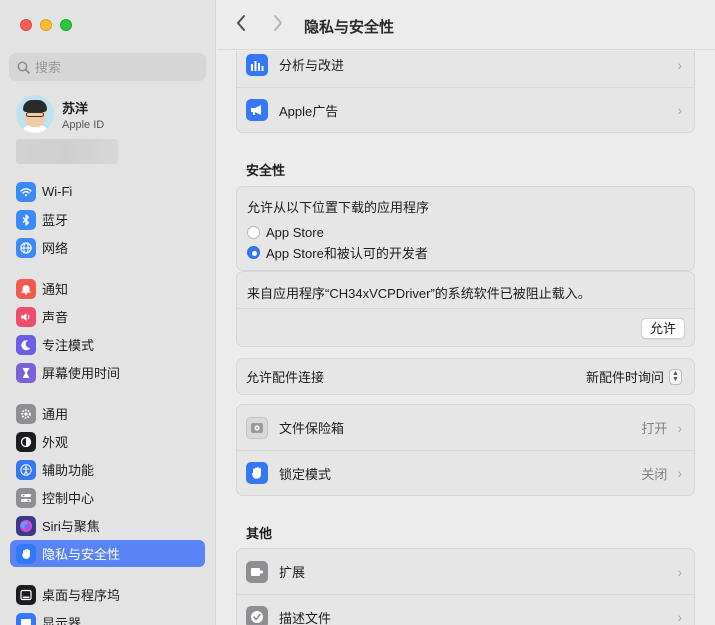  What do you see at coordinates (55, 317) in the screenshot?
I see `sidebar-item-label: 声音` at bounding box center [55, 317].